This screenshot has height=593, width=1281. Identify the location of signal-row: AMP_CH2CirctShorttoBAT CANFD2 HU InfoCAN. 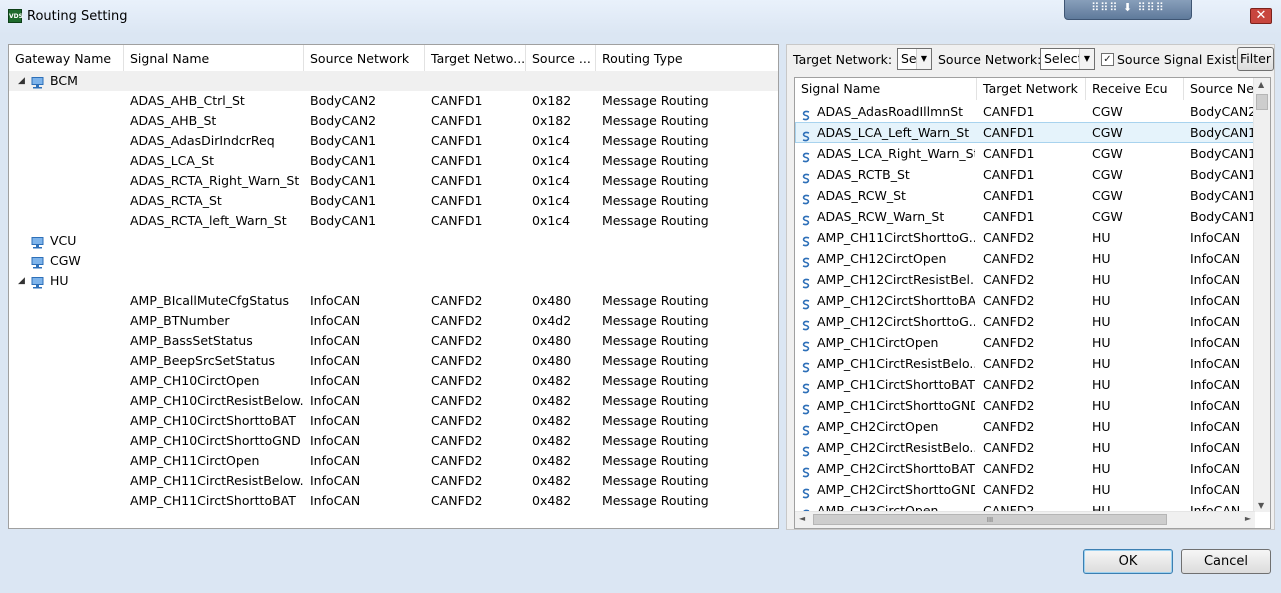
(1027, 468).